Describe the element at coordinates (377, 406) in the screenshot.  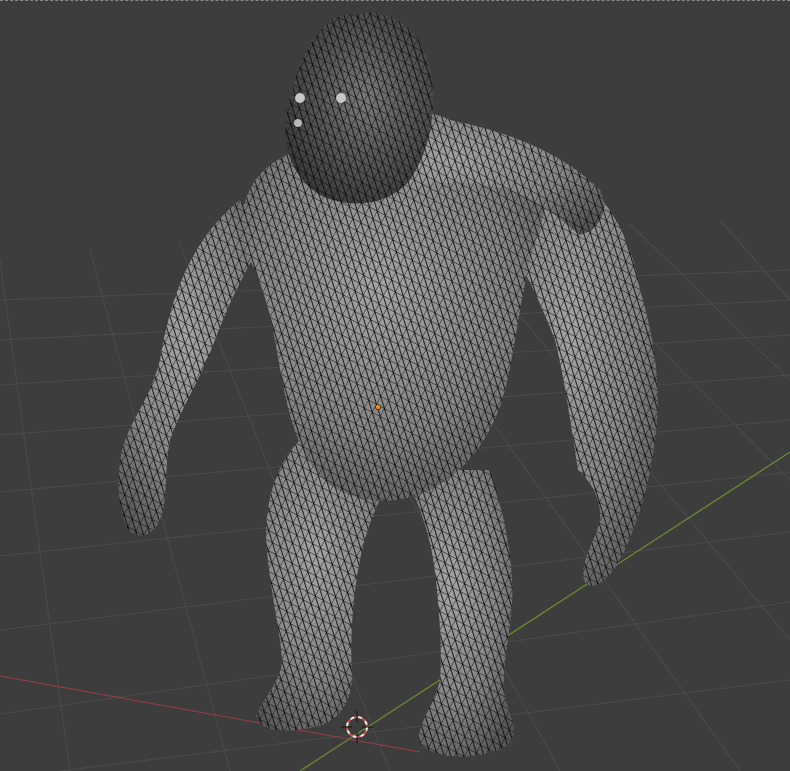
I see `object-origin-icon` at that location.